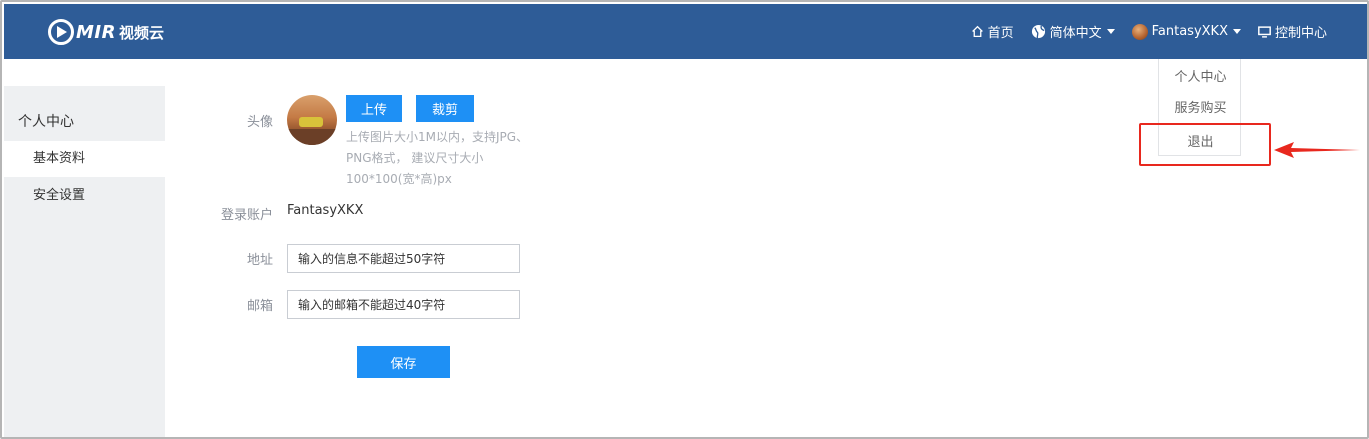 The width and height of the screenshot is (1369, 439). What do you see at coordinates (403, 258) in the screenshot?
I see `address-input` at bounding box center [403, 258].